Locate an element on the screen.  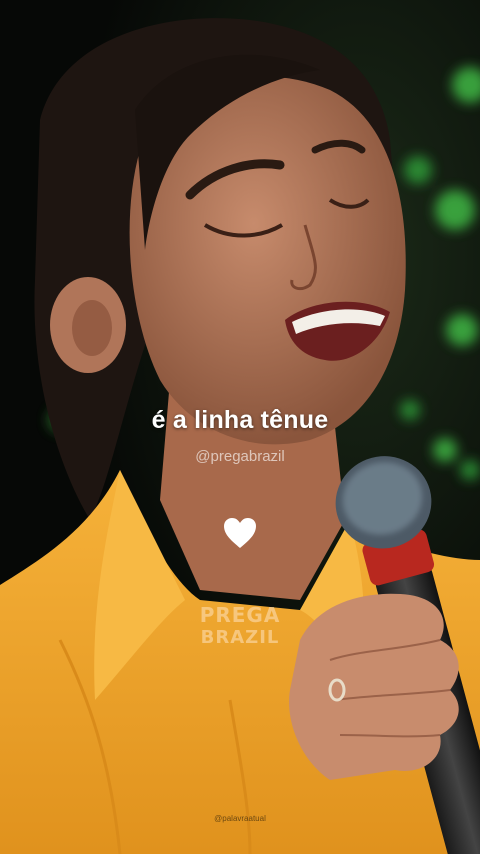
watermark-line2: BRAZIL is located at coordinates (240, 637).